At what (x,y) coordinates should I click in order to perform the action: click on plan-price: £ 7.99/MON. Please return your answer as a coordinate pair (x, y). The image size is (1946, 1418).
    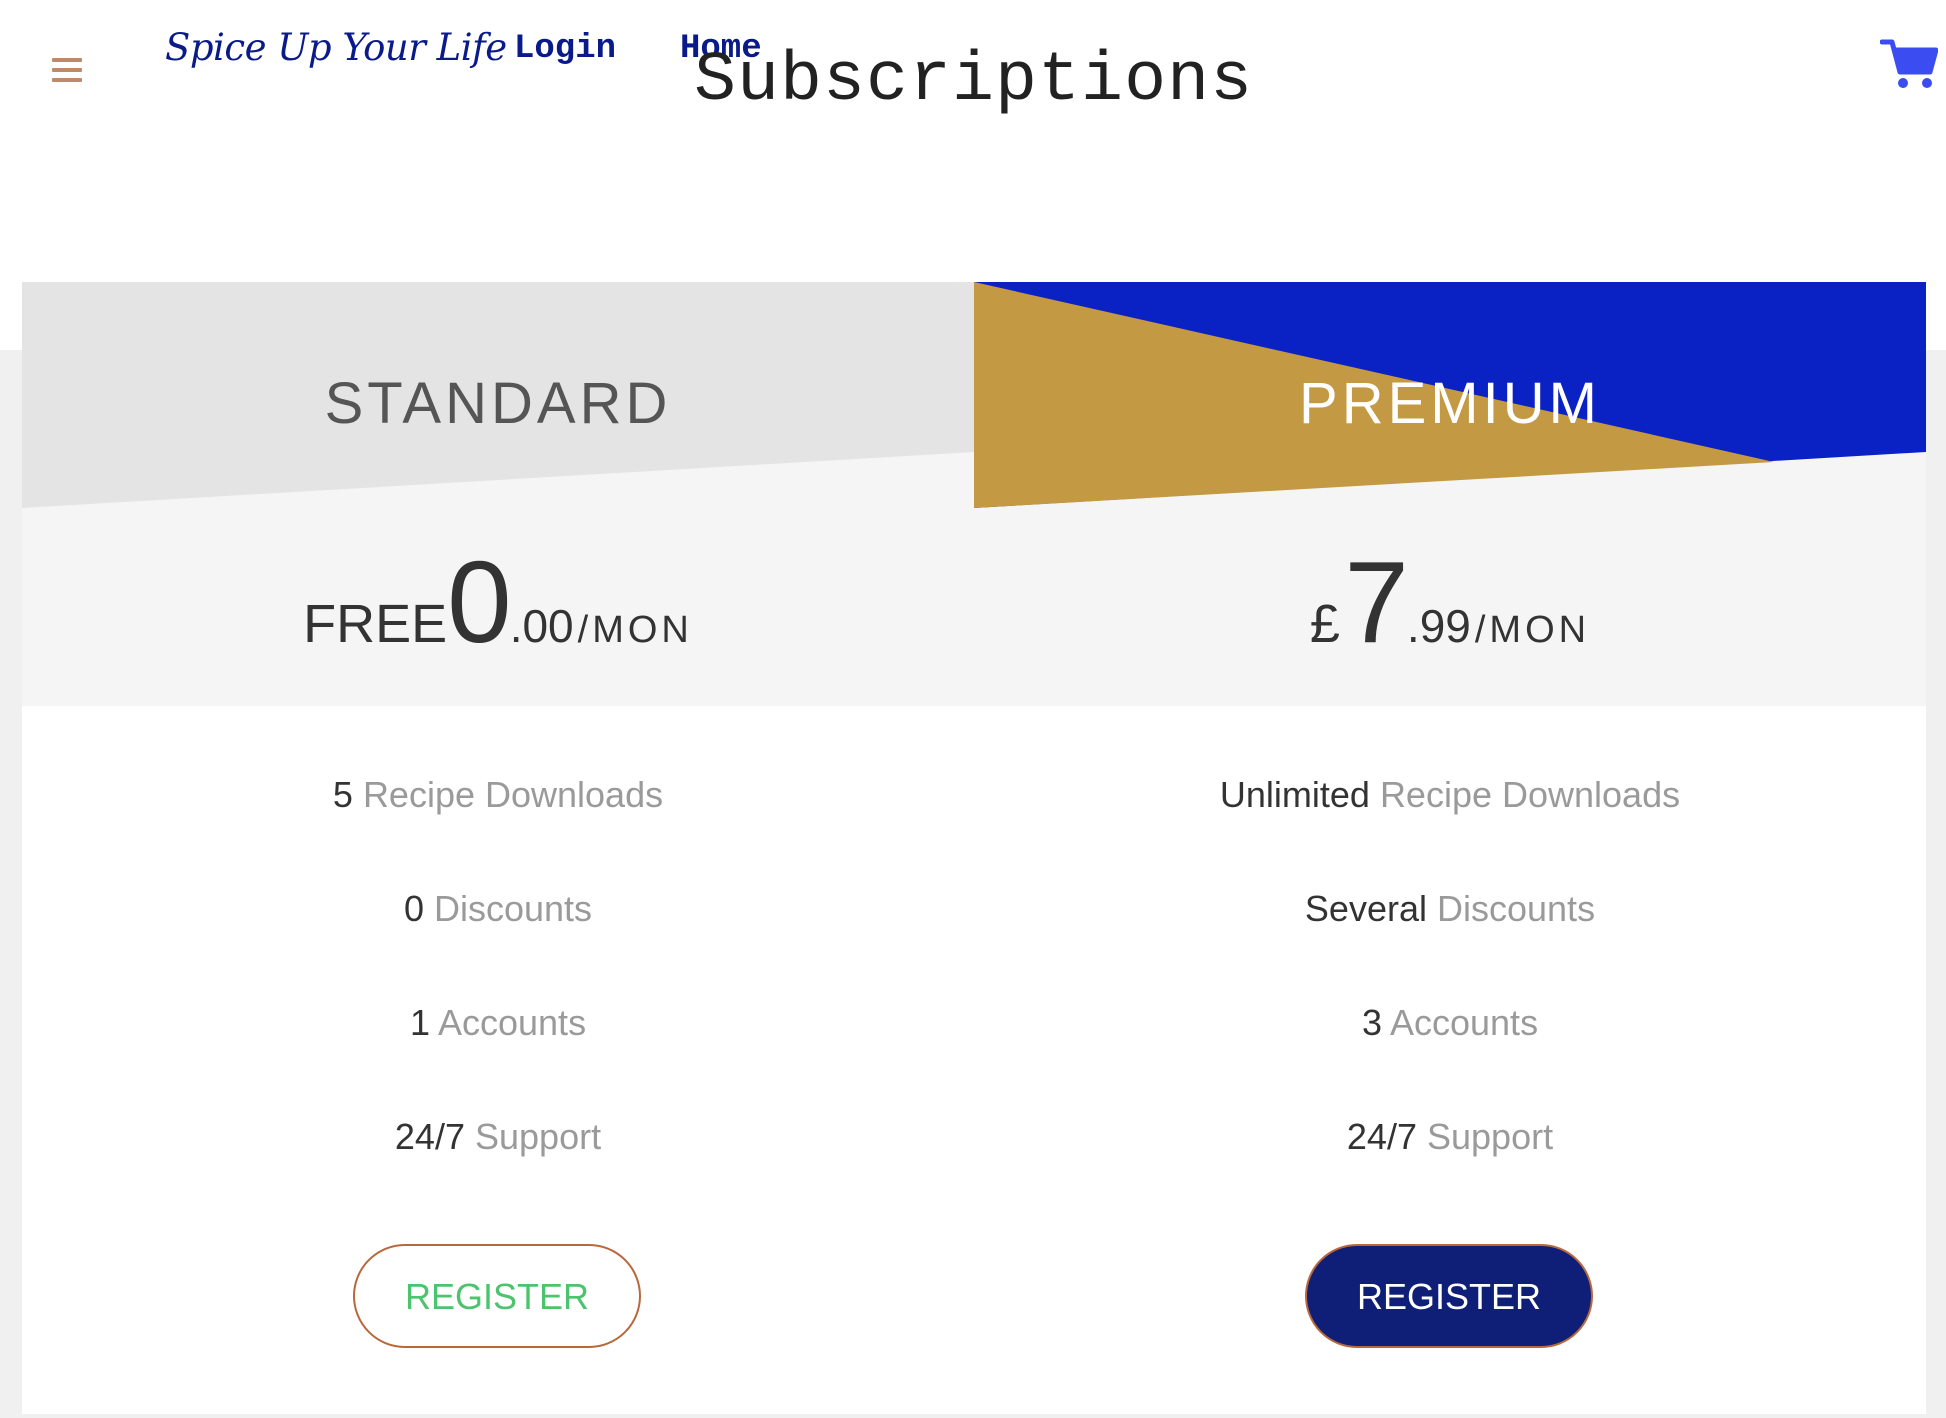
    Looking at the image, I should click on (1450, 602).